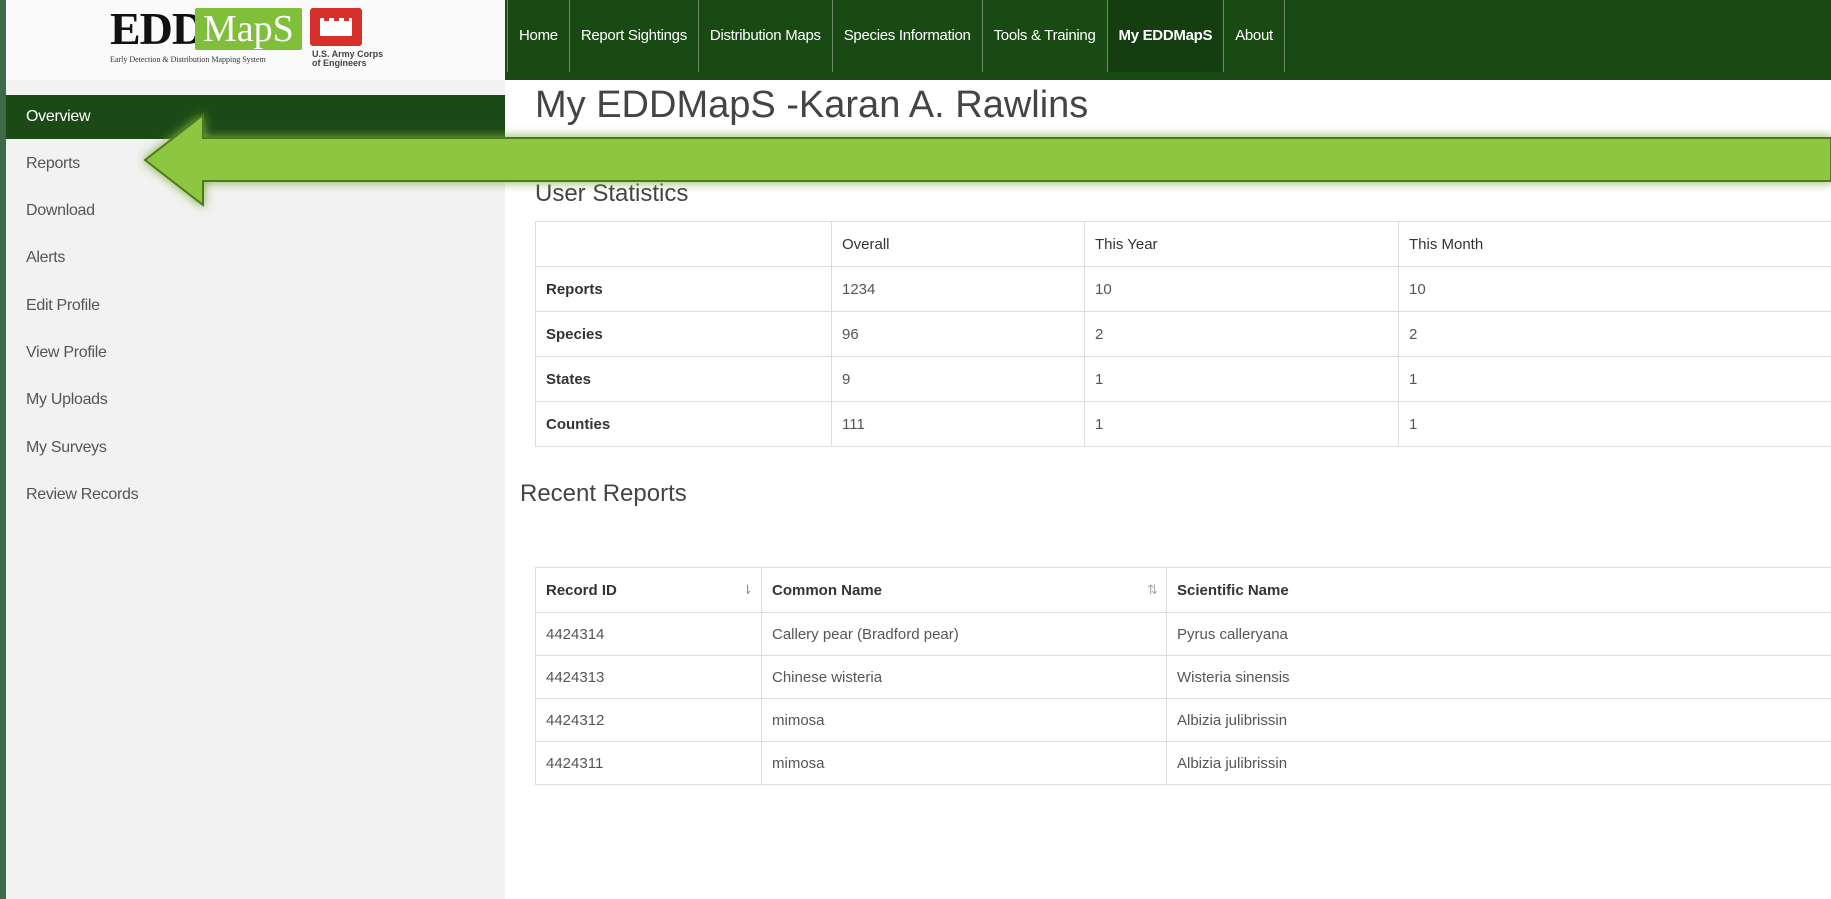 The width and height of the screenshot is (1831, 899). I want to click on column-header-overall: Overall, so click(958, 244).